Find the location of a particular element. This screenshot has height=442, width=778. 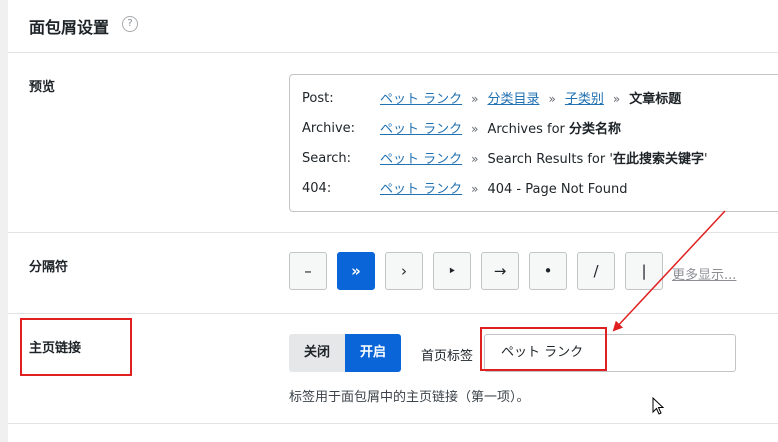

breadcrumb-trail: ペット ランク » 404 - Page Not Found is located at coordinates (503, 189).